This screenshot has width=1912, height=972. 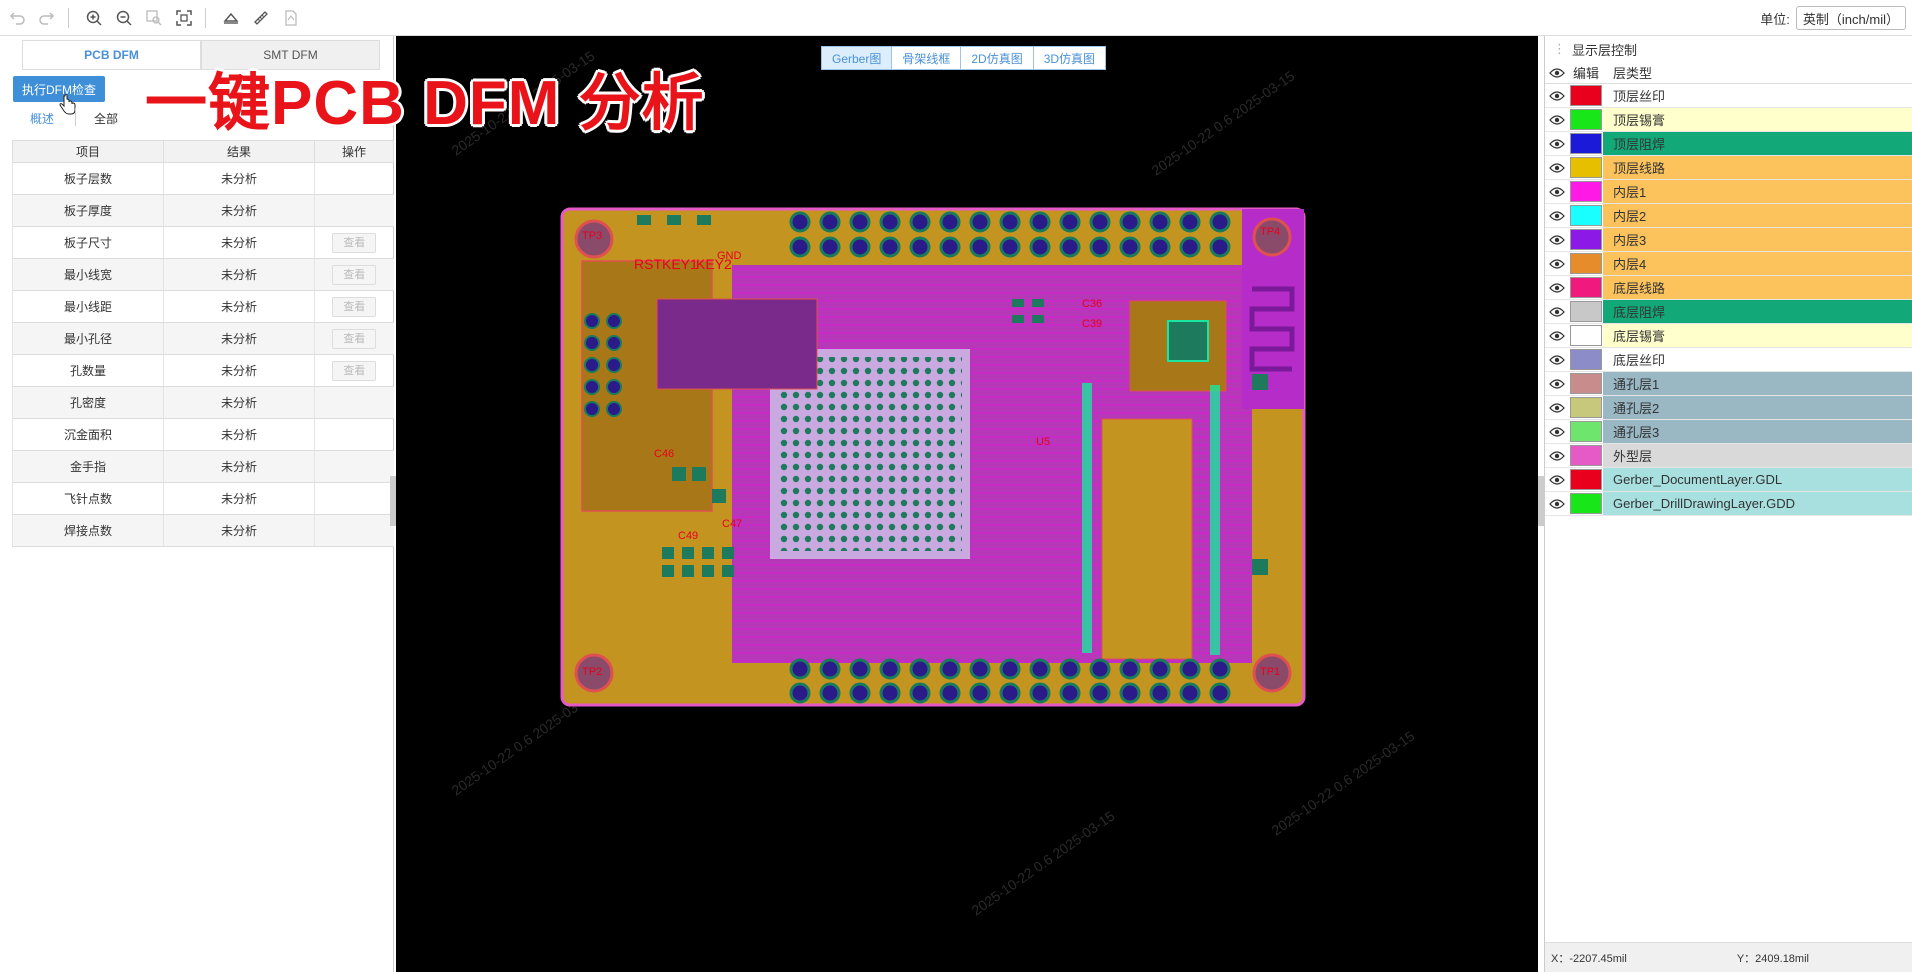 I want to click on layer-row: 底层线路, so click(x=1728, y=288).